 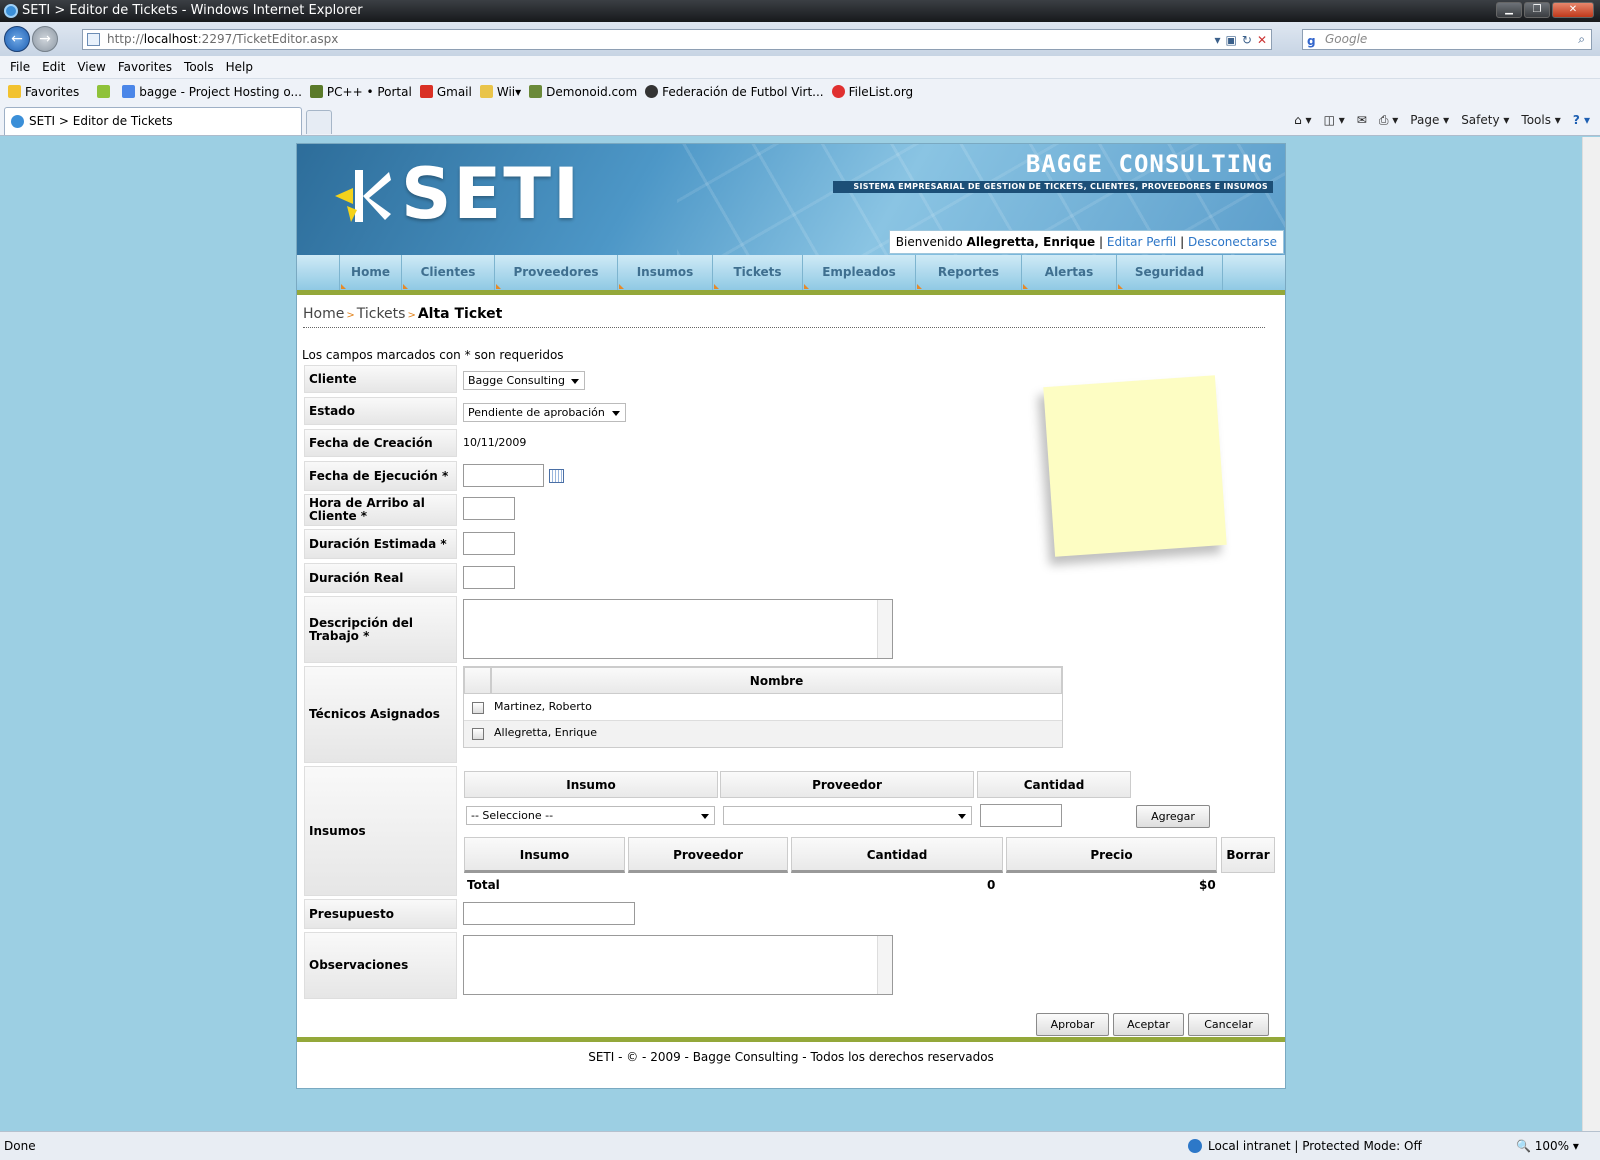 I want to click on search-input: g Google ⌕, so click(x=1447, y=39).